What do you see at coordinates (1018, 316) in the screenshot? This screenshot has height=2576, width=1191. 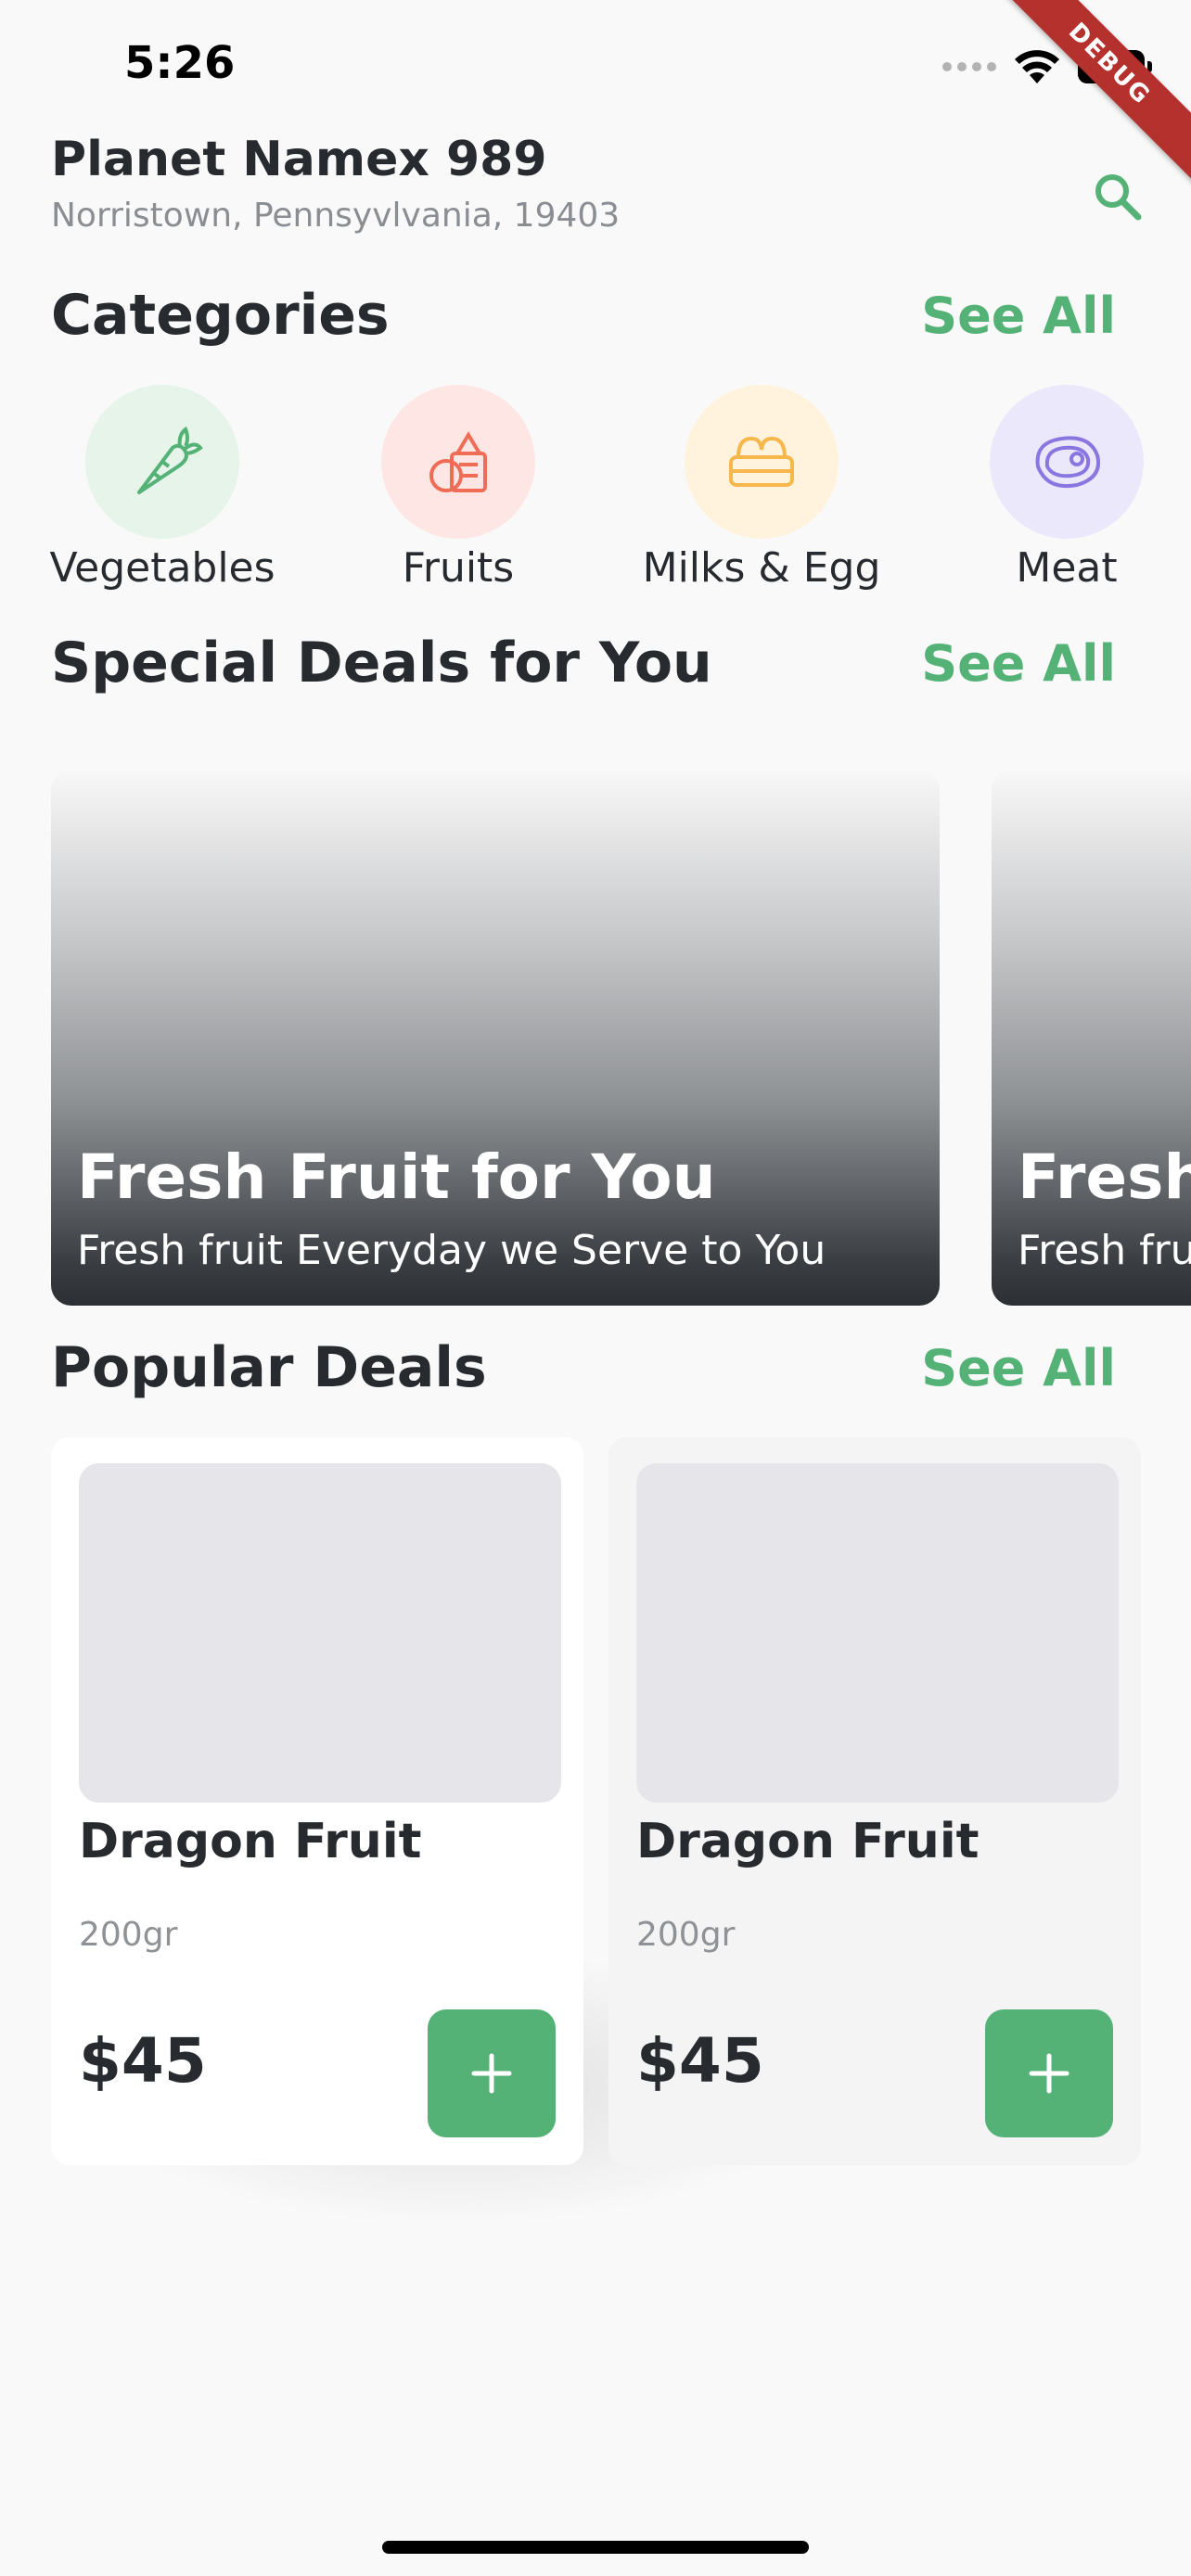 I see `categories-see-all-button: See All` at bounding box center [1018, 316].